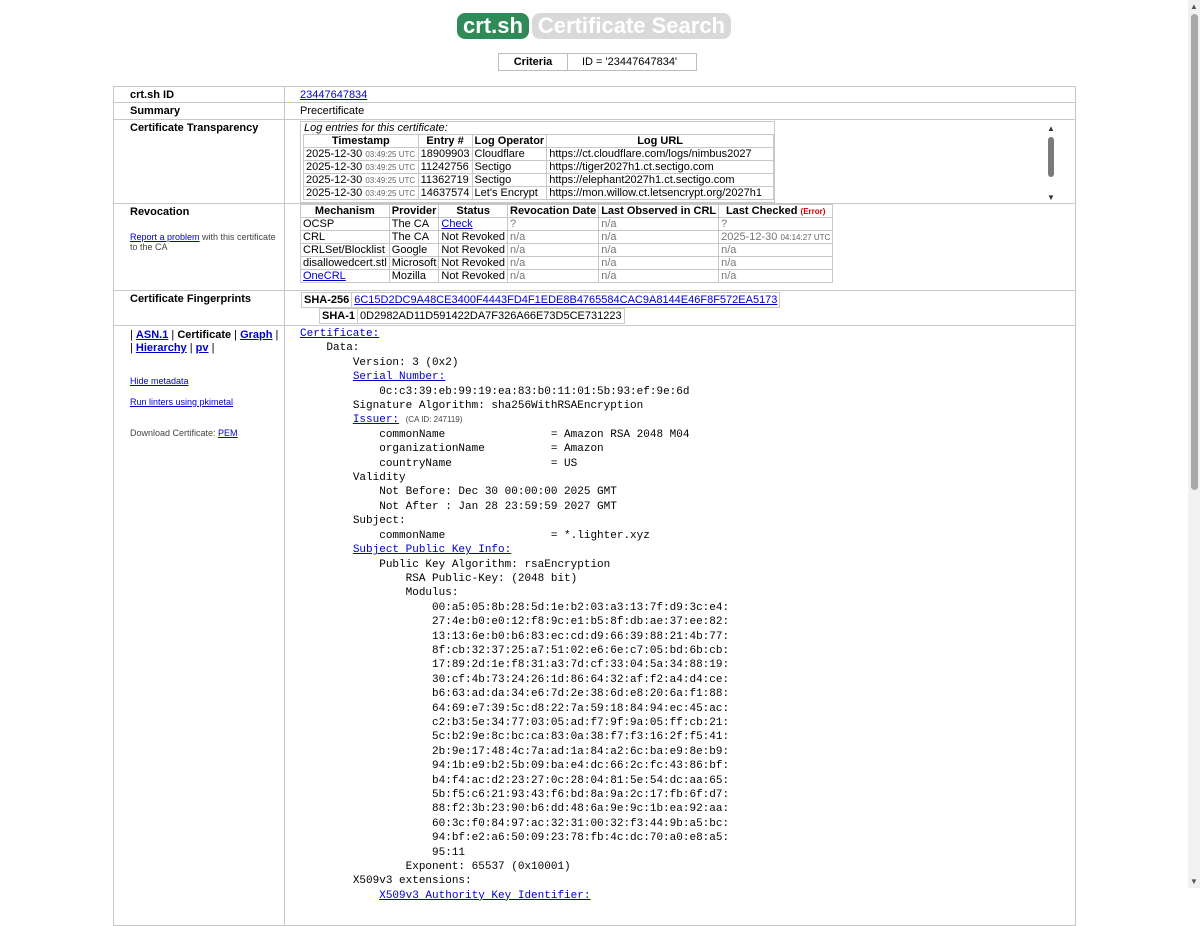  Describe the element at coordinates (161, 348) in the screenshot. I see `hierarchy-link: Hierarchy` at that location.